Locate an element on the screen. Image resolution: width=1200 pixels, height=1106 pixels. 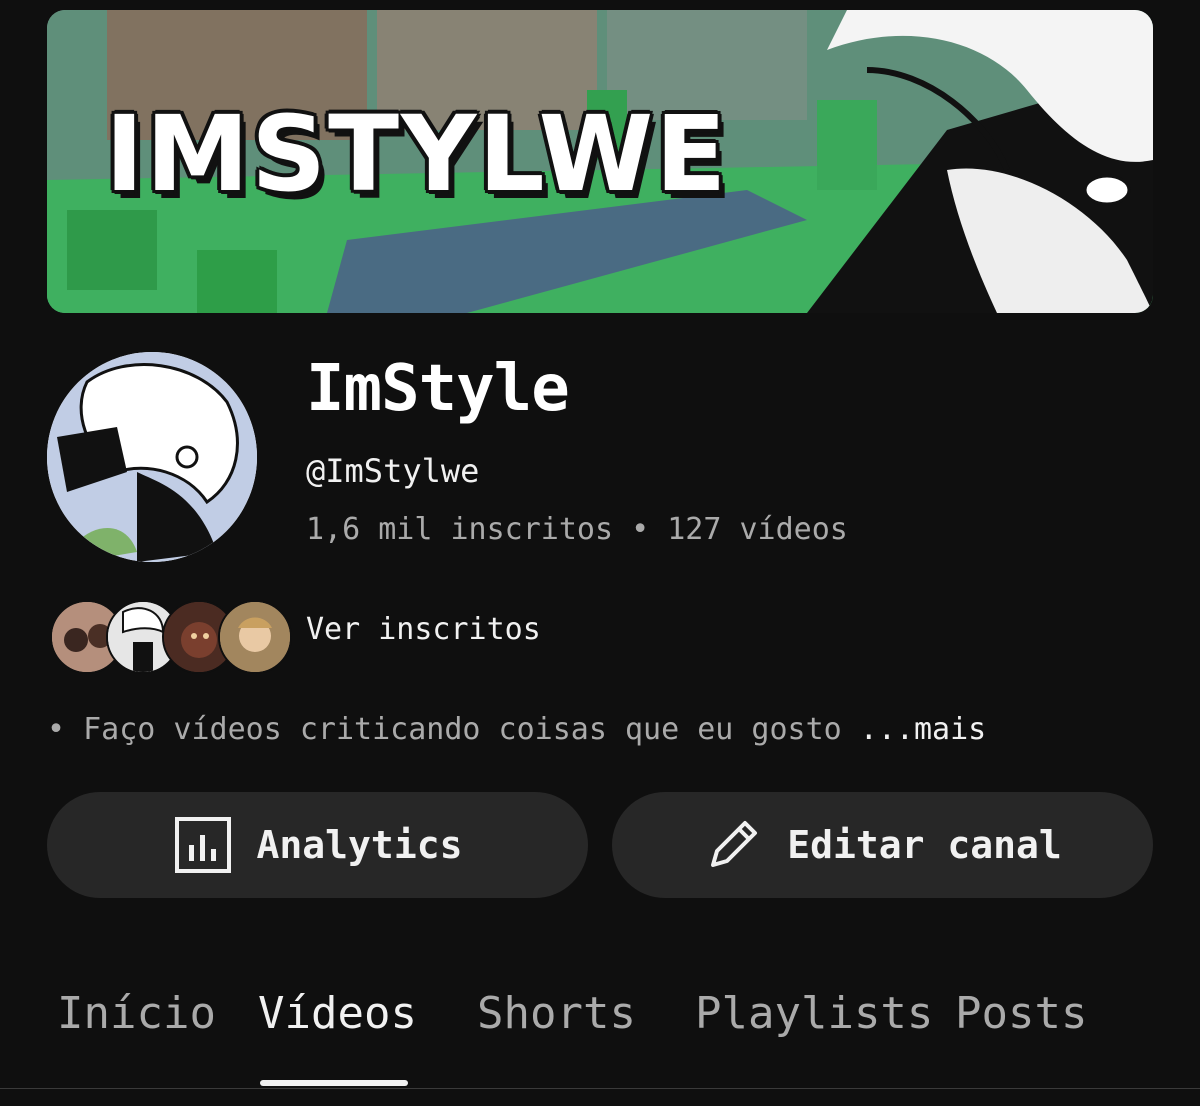
channel-name: ImStyle is located at coordinates (438, 389).